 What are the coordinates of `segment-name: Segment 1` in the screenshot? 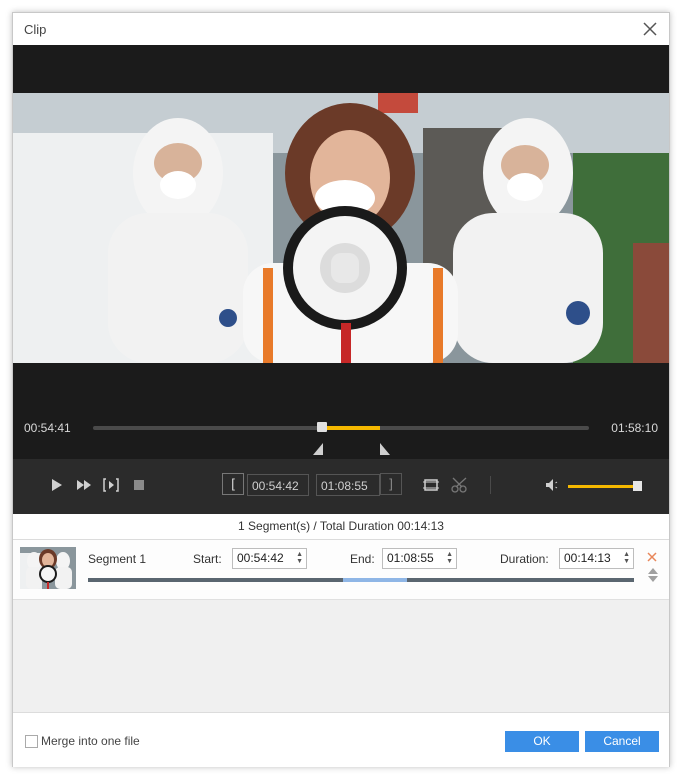 It's located at (117, 559).